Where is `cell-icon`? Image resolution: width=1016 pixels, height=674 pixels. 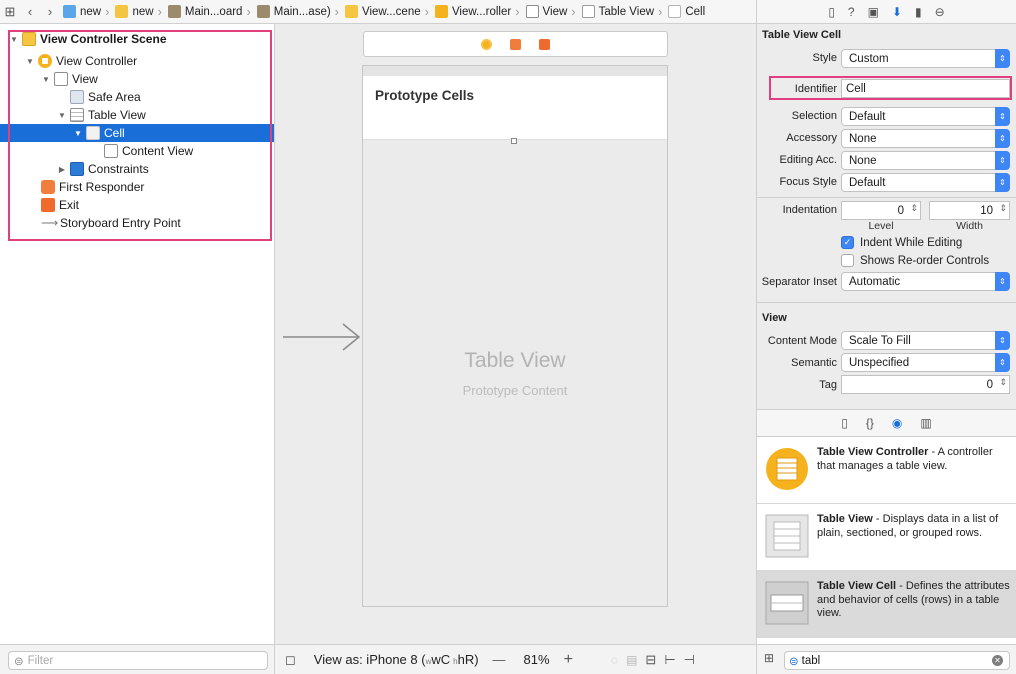 cell-icon is located at coordinates (93, 133).